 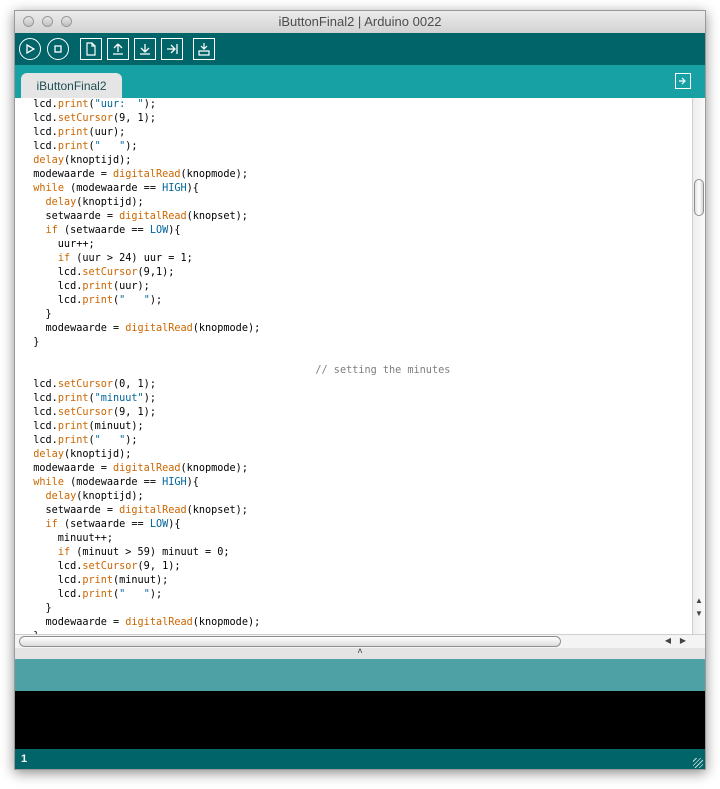 I want to click on tab-ibuttonfinal2: iButtonFinal2, so click(x=71, y=85).